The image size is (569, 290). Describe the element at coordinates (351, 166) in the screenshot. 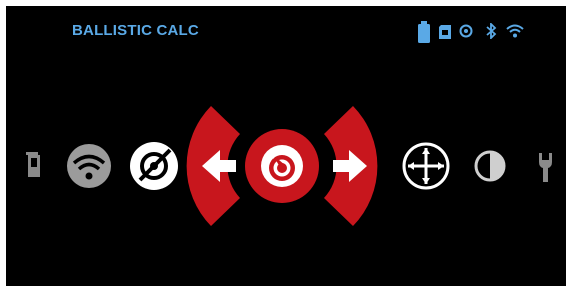

I see `next-button` at that location.